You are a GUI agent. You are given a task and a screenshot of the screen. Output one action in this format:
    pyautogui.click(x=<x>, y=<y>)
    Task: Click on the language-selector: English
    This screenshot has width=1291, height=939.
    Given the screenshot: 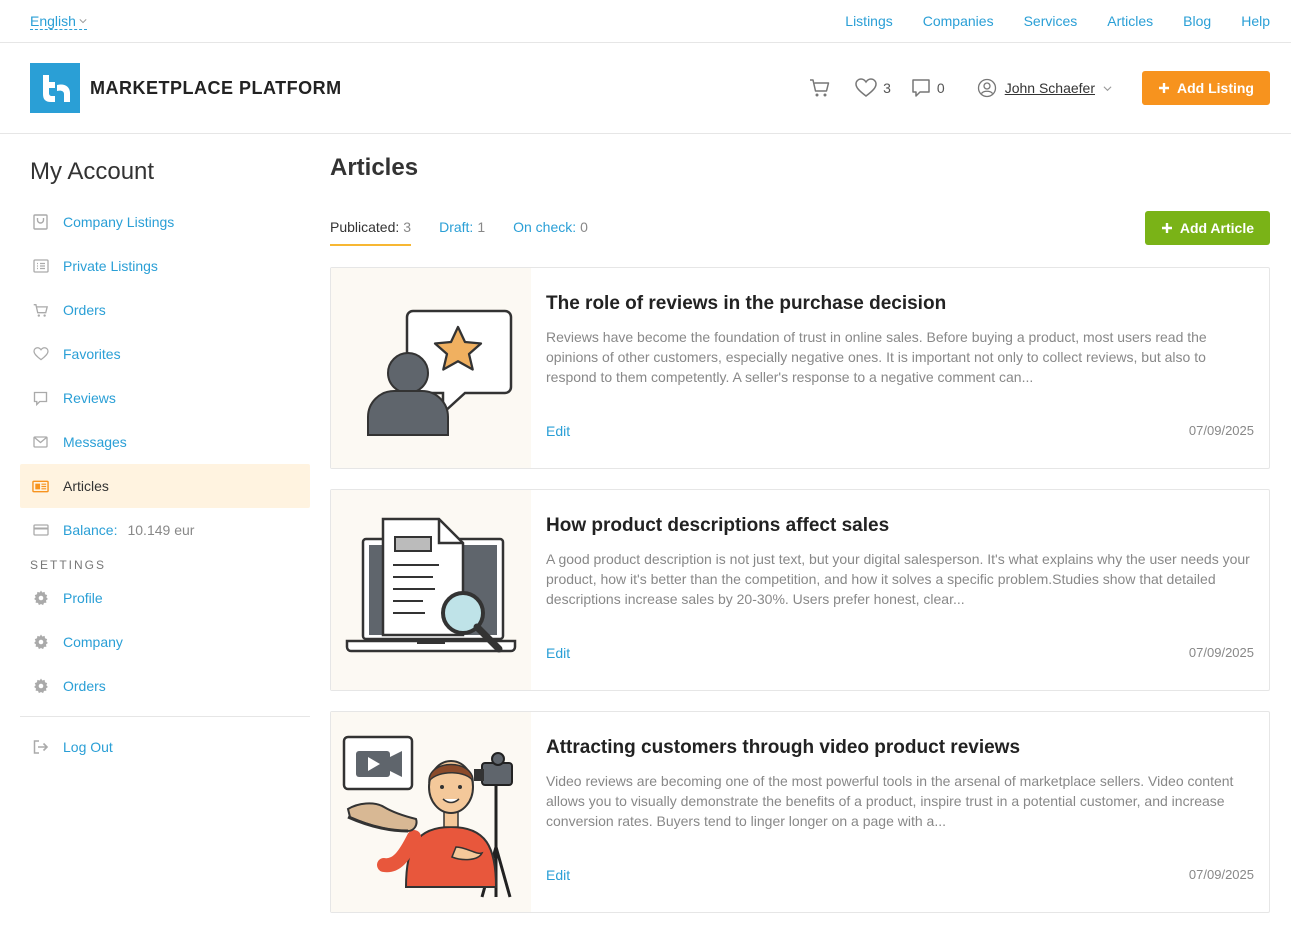 What is the action you would take?
    pyautogui.click(x=58, y=21)
    